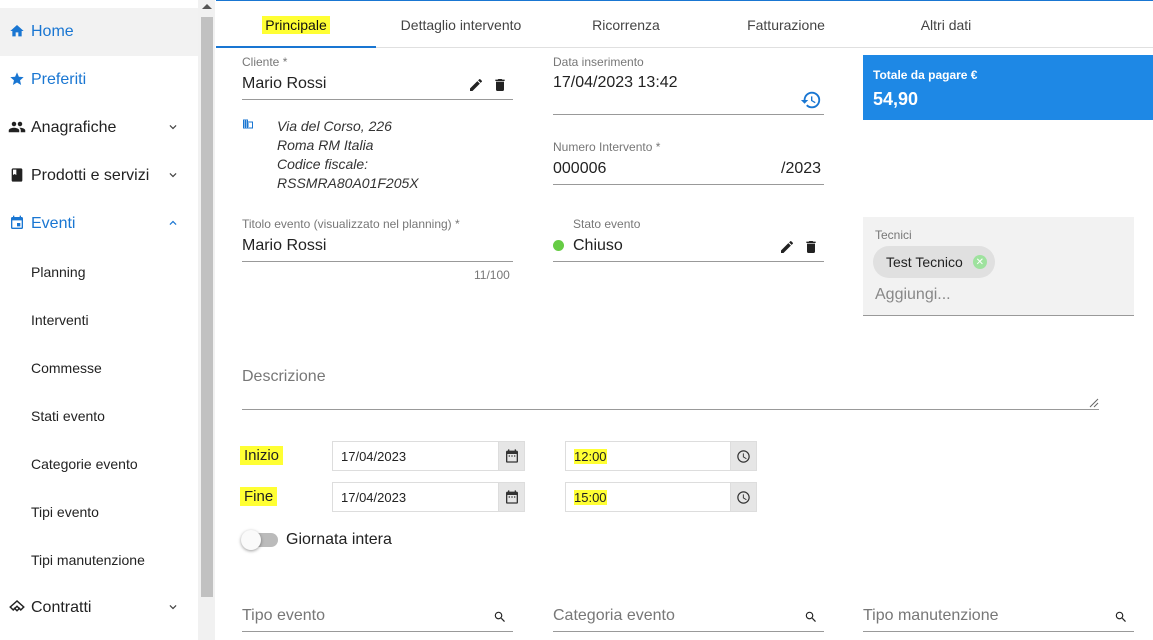  I want to click on inizio-date-input: 17/04/2023, so click(415, 456).